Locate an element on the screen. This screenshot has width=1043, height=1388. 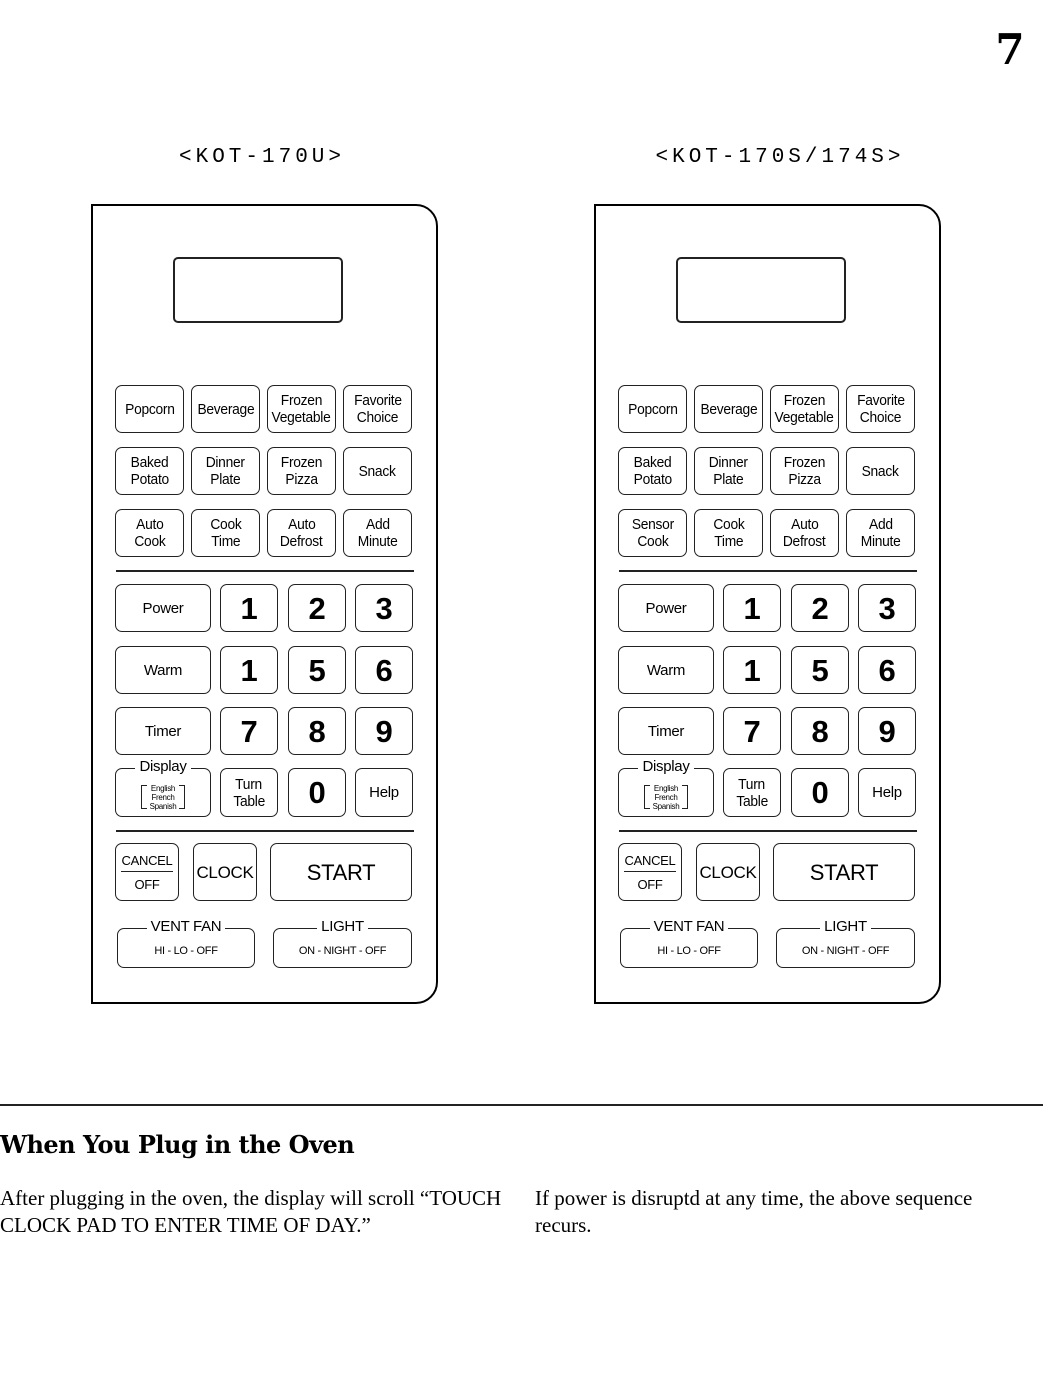
display-window is located at coordinates (258, 290).